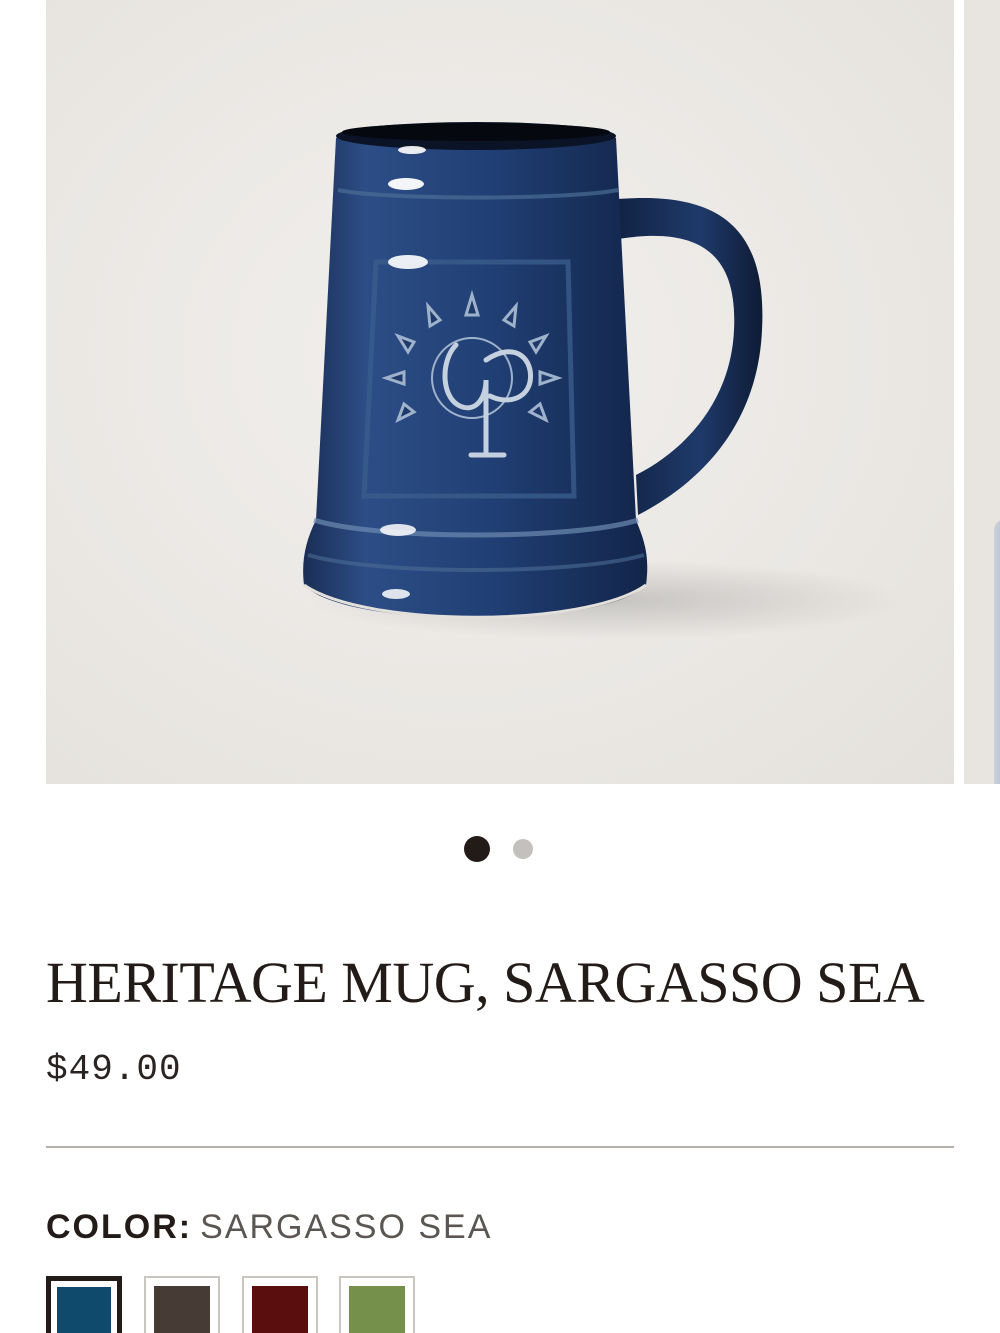 The image size is (1000, 1333). I want to click on product-title: HERITAGE MUG, SARGASSO SEA, so click(485, 982).